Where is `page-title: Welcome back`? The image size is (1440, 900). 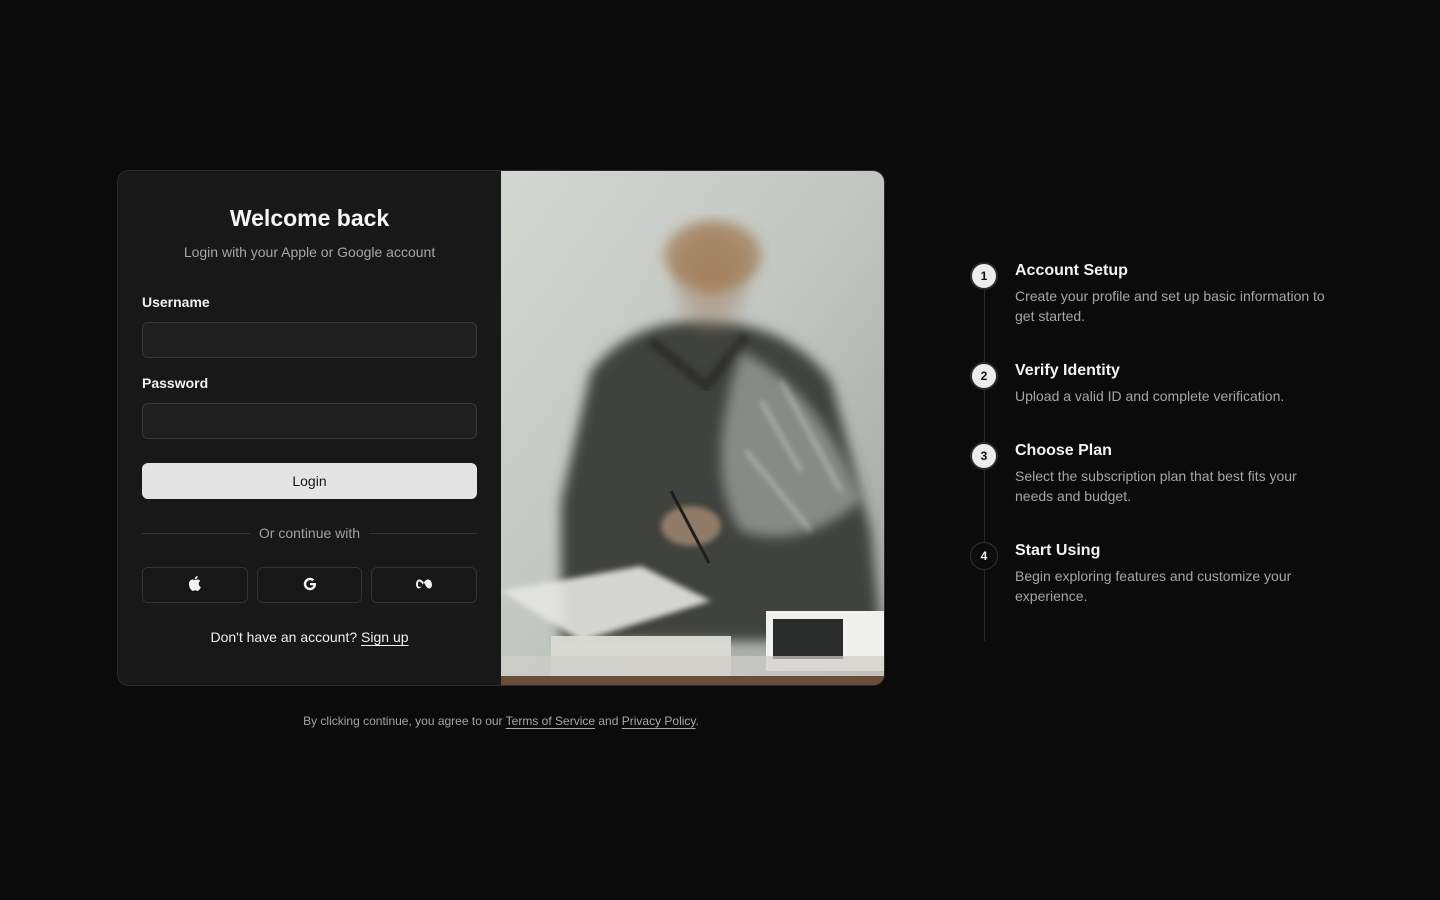 page-title: Welcome back is located at coordinates (309, 218).